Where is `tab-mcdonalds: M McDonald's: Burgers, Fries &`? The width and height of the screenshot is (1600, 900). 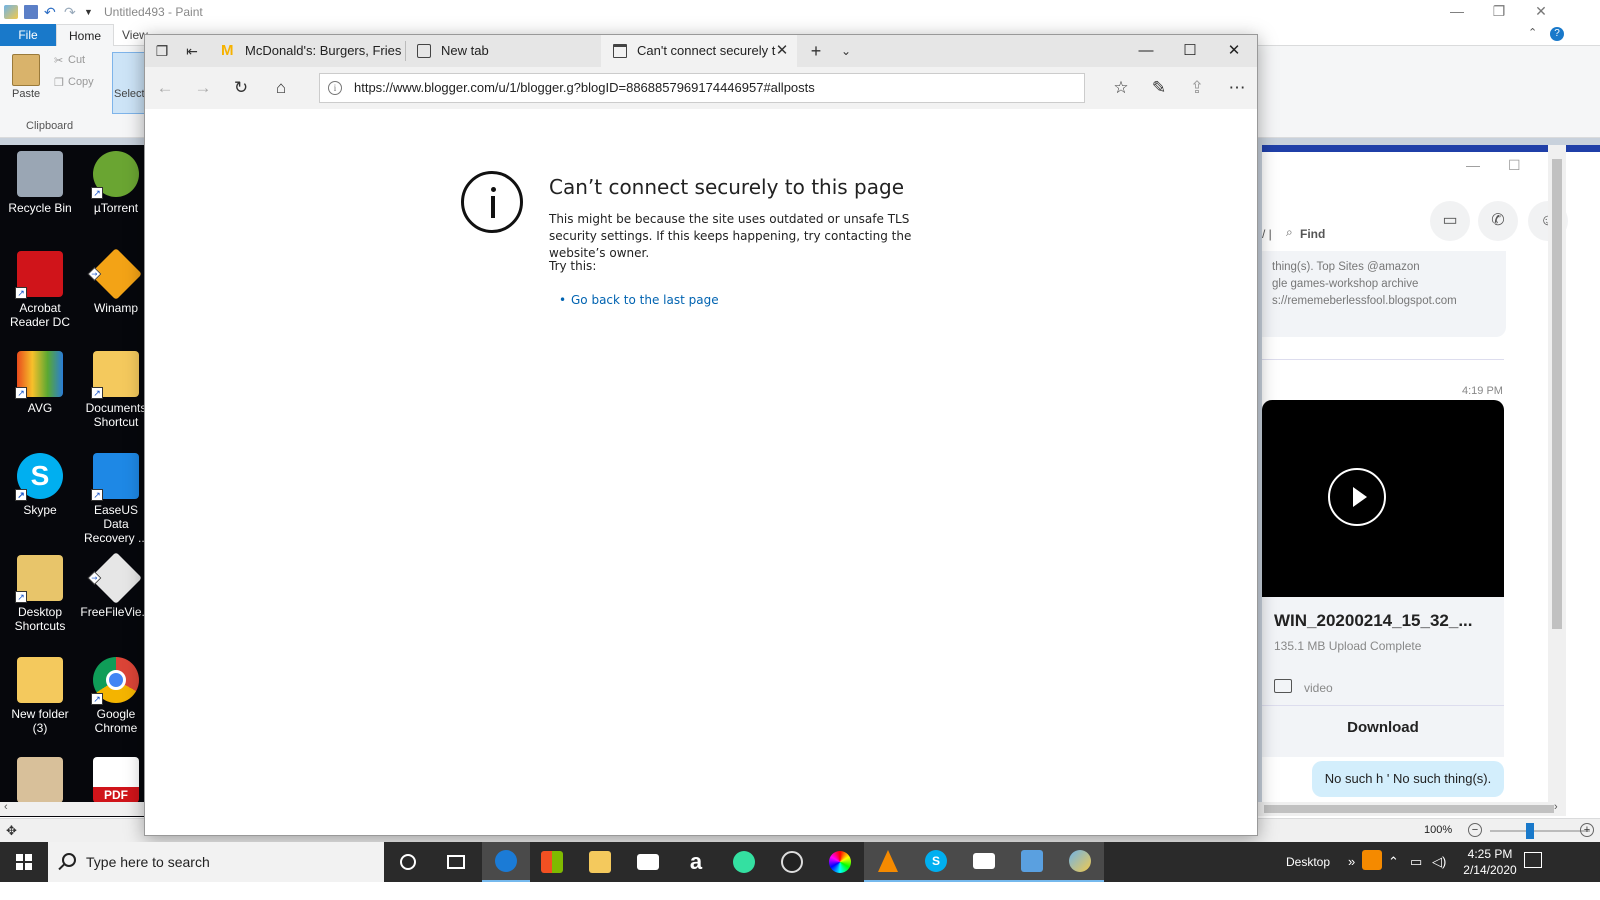 tab-mcdonalds: M McDonald's: Burgers, Fries & is located at coordinates (307, 51).